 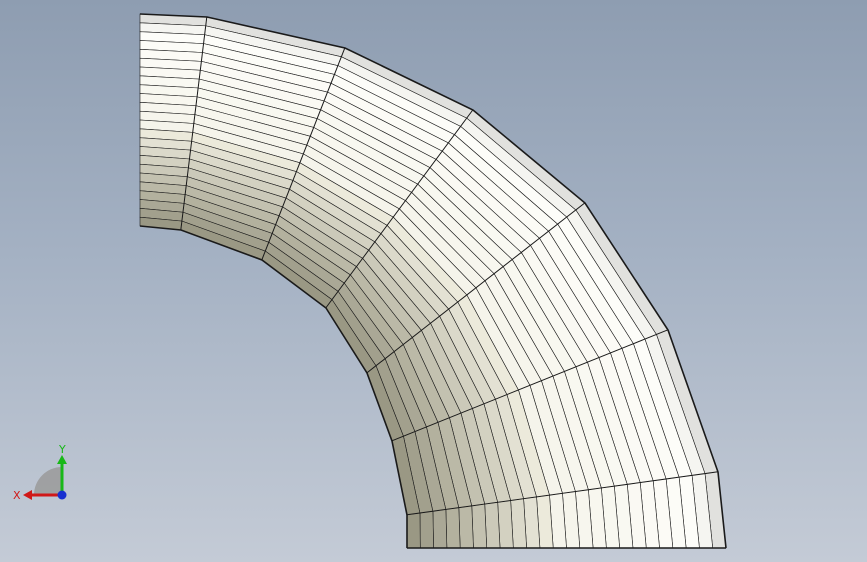 I want to click on triad-plane, so click(x=48, y=481).